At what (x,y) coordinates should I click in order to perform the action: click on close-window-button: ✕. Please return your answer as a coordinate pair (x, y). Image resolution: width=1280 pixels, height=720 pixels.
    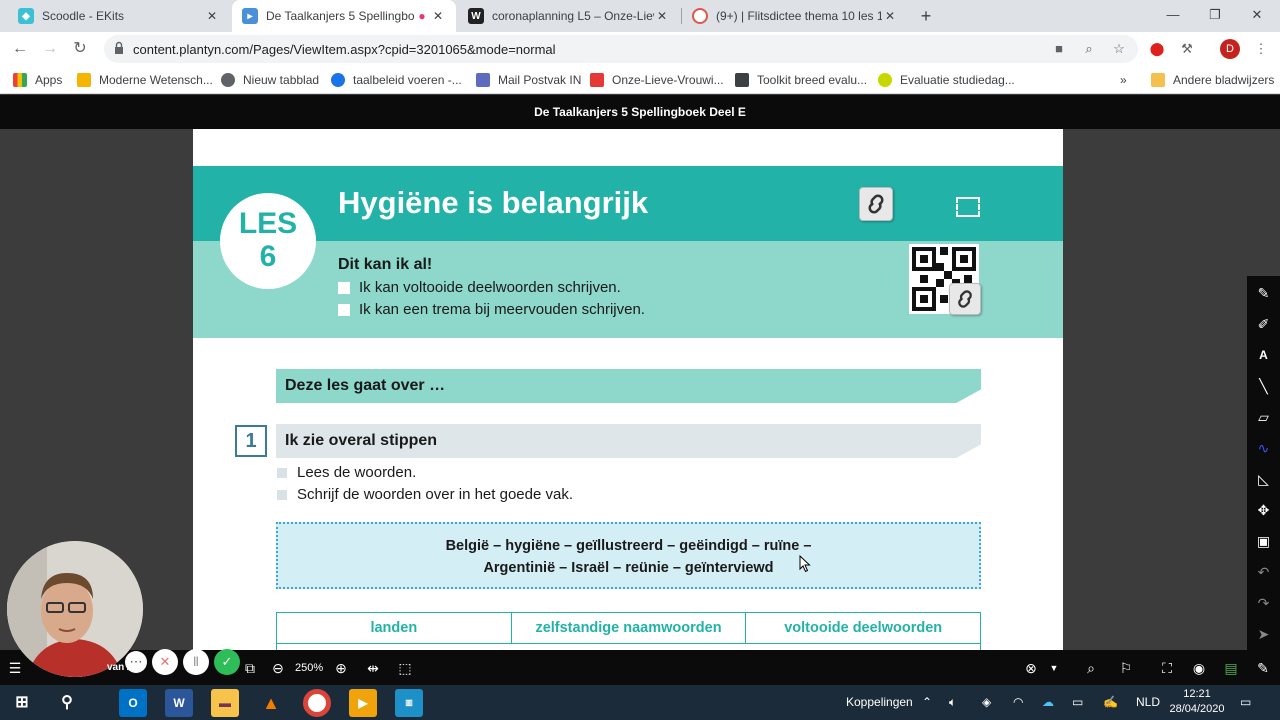
    Looking at the image, I should click on (1257, 16).